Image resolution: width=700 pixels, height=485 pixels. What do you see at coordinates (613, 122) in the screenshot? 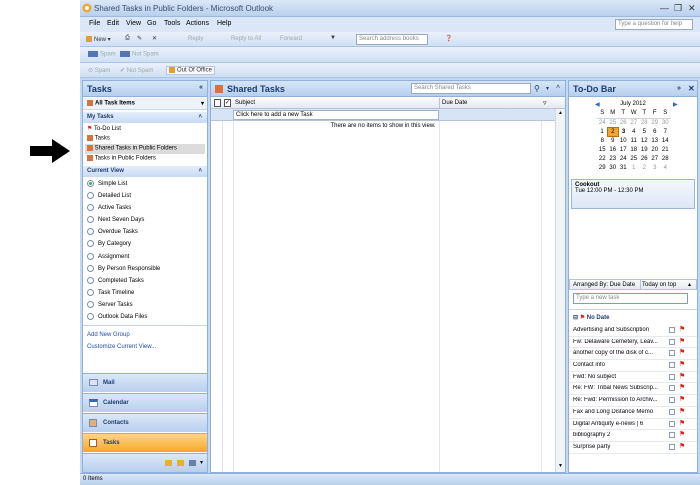
I see `cal-day: 25` at bounding box center [613, 122].